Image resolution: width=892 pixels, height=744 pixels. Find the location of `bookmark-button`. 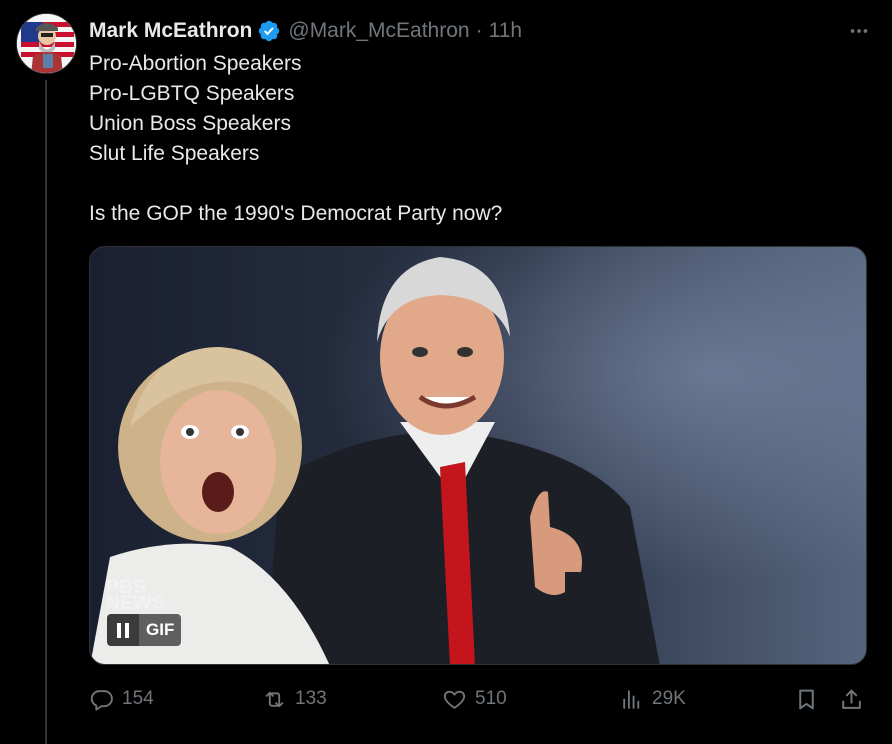

bookmark-button is located at coordinates (806, 699).